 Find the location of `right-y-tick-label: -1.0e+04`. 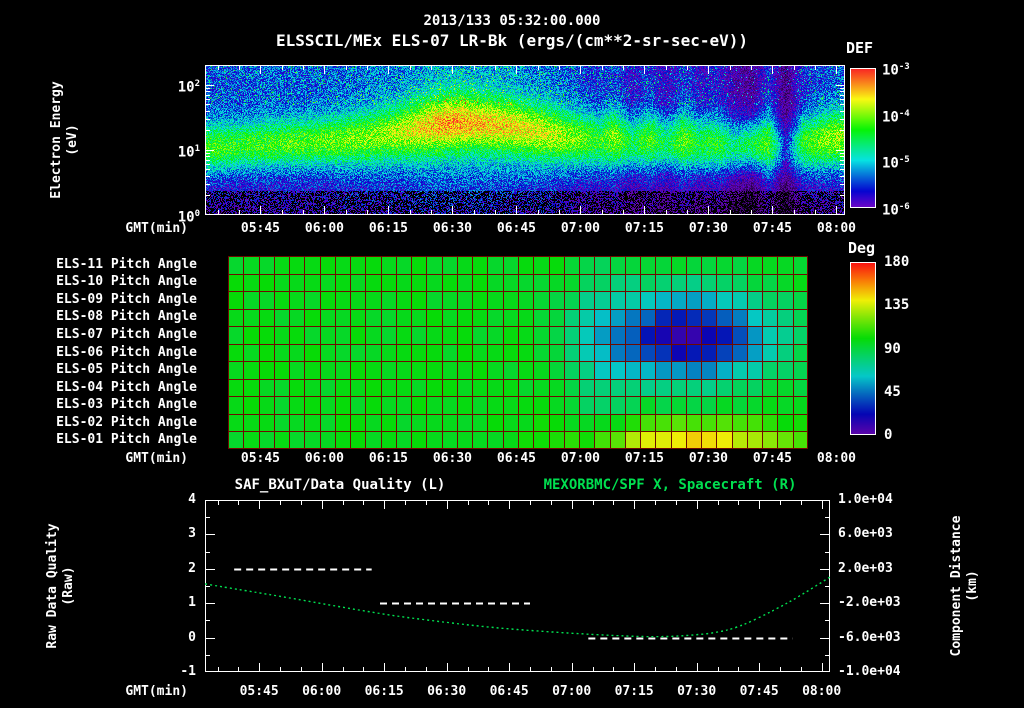

right-y-tick-label: -1.0e+04 is located at coordinates (869, 671).